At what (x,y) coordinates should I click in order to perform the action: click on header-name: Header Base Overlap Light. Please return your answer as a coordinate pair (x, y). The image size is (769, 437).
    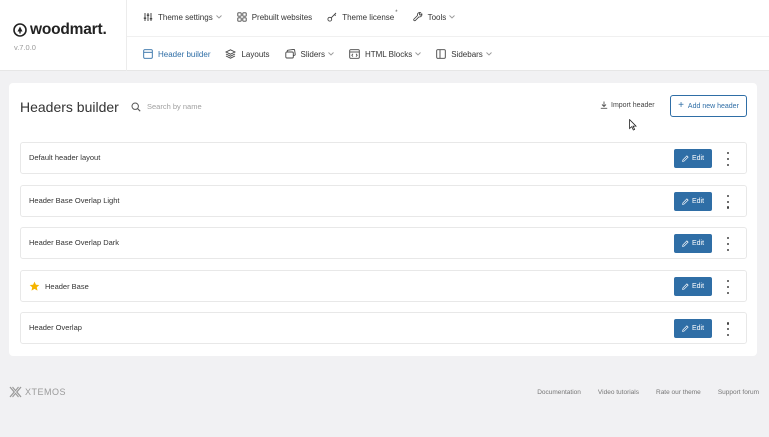
    Looking at the image, I should click on (74, 200).